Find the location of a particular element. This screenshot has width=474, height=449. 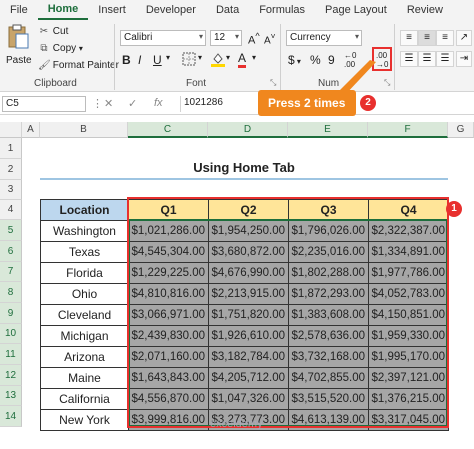

font-dialog-launcher-icon: ⤡ is located at coordinates (273, 83).